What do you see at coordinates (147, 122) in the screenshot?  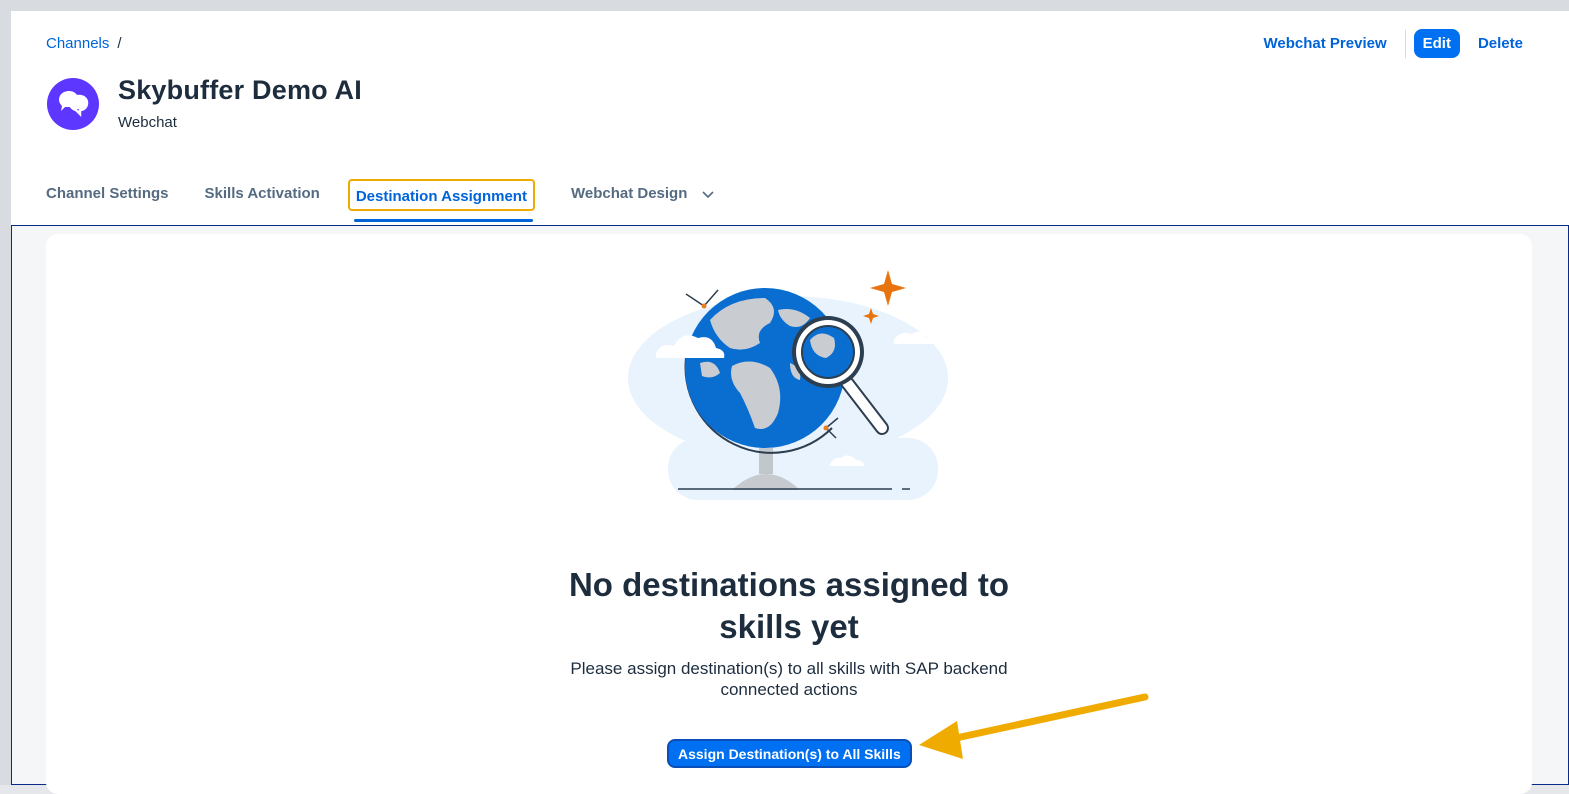 I see `page-subtitle: Webchat` at bounding box center [147, 122].